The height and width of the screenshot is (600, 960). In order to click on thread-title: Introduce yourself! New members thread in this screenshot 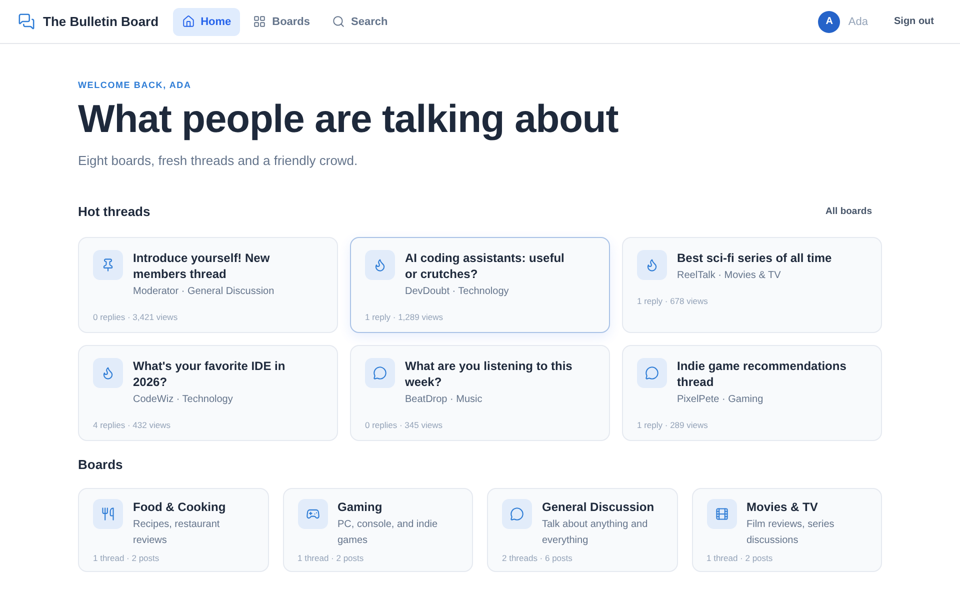, I will do `click(202, 266)`.